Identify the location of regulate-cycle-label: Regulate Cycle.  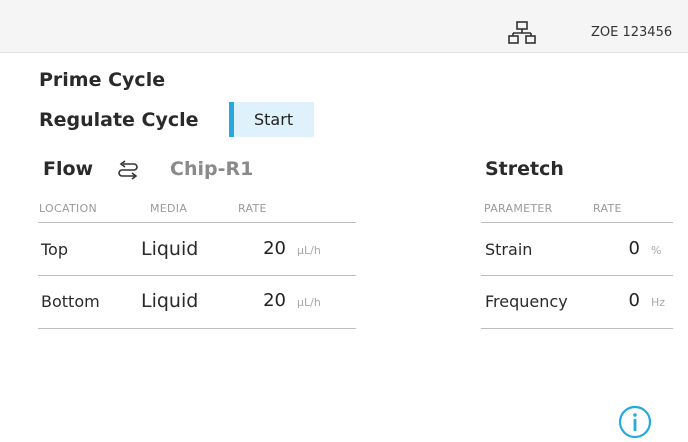
(119, 120).